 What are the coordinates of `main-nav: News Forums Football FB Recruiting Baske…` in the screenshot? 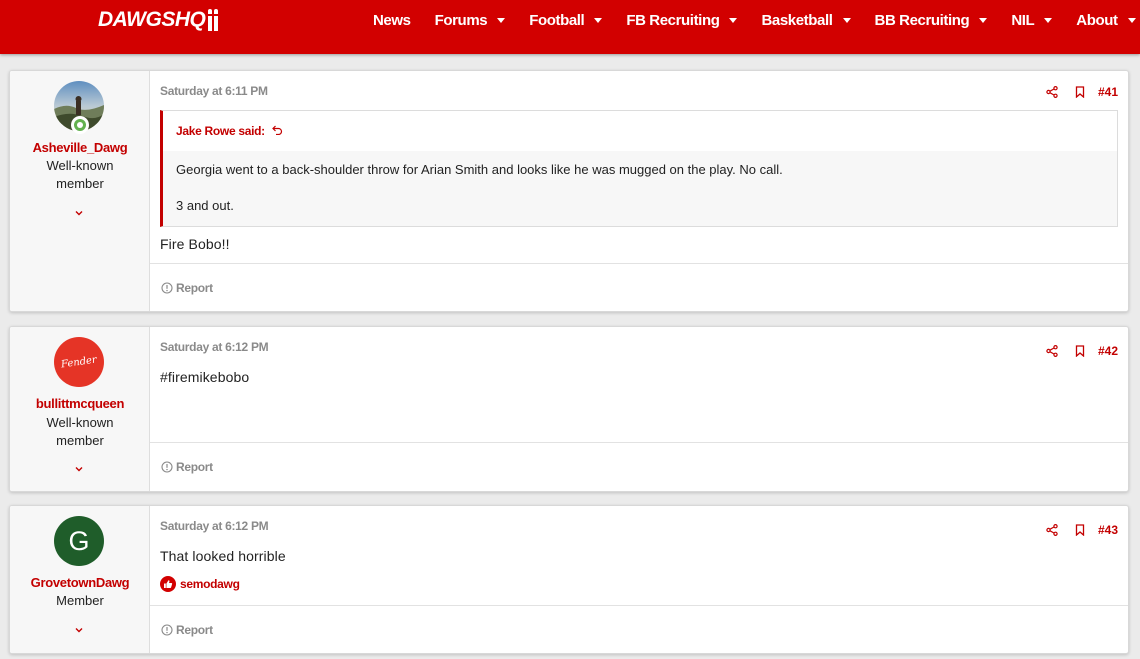 It's located at (756, 20).